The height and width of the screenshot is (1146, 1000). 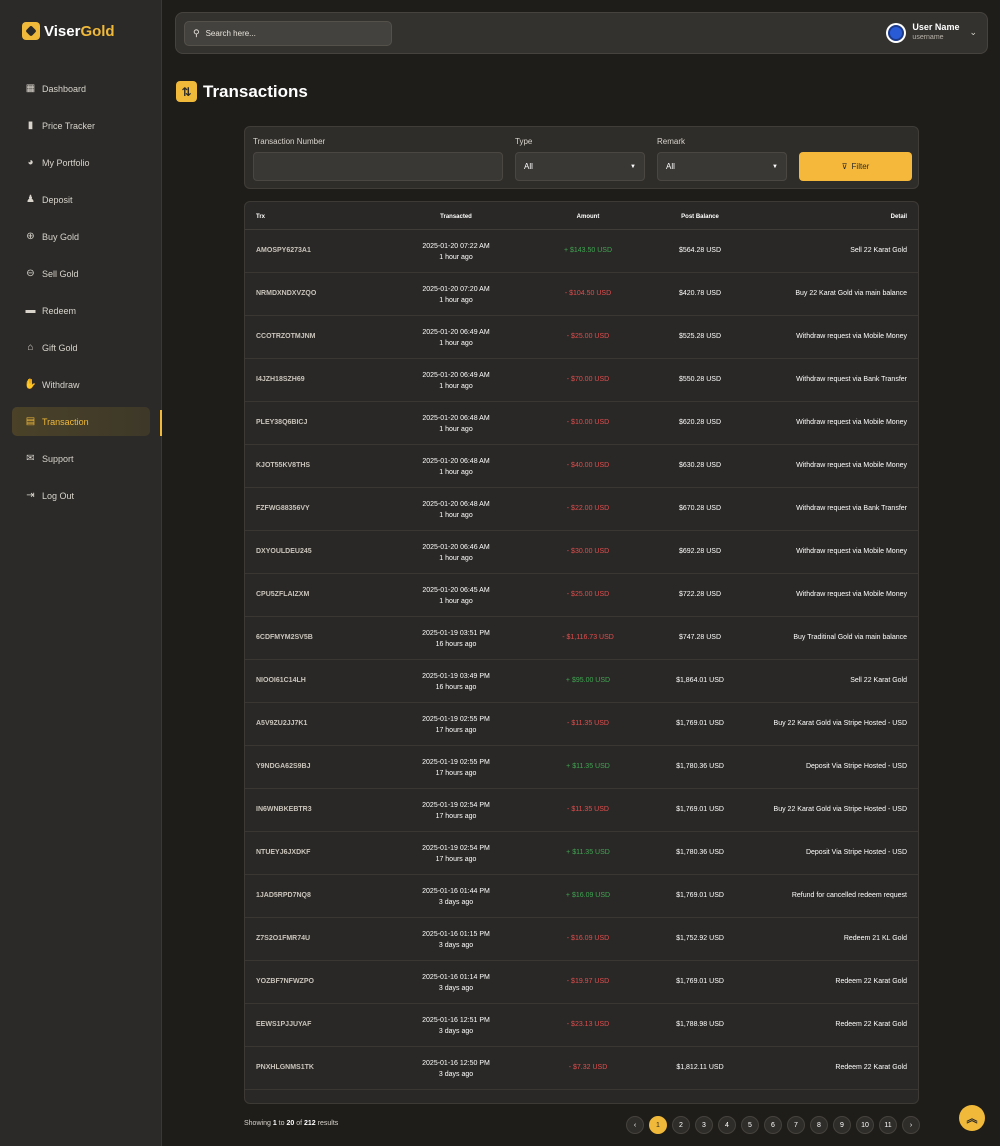 I want to click on col-transacted: Transacted, so click(x=456, y=217).